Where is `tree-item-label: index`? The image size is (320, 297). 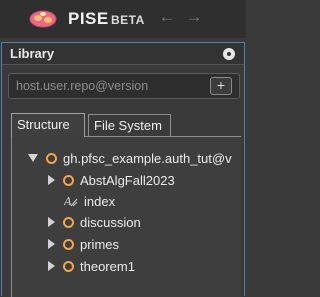
tree-item-label: index is located at coordinates (100, 201).